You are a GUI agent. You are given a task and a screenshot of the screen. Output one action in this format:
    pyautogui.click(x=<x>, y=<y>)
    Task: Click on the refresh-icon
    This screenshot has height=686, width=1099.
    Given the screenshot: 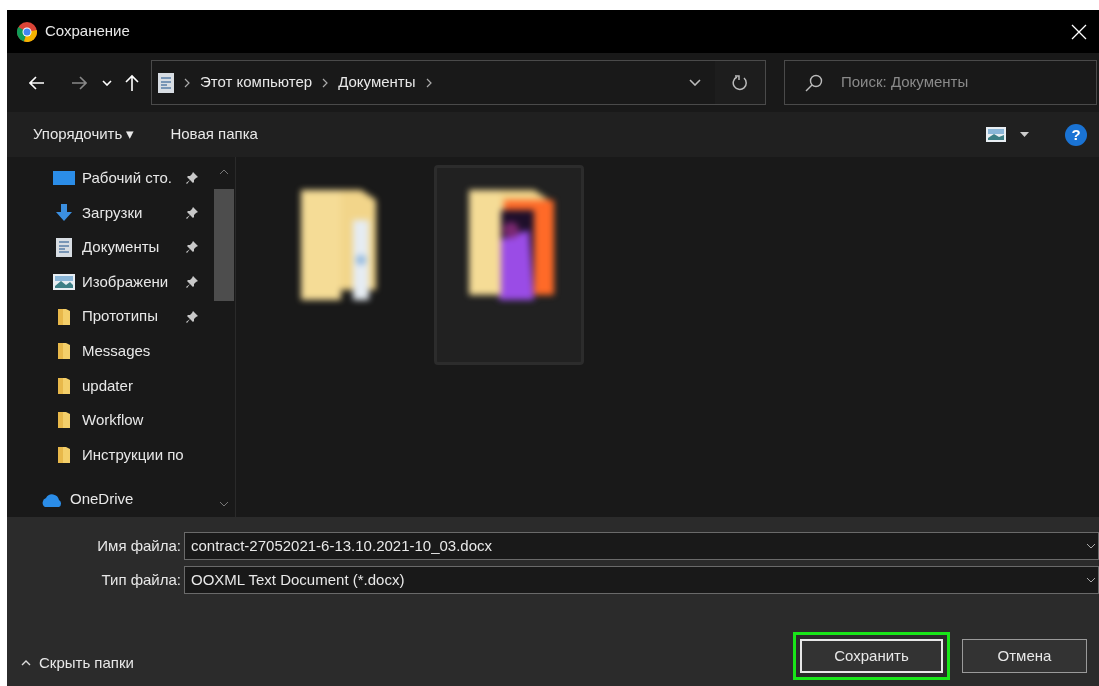 What is the action you would take?
    pyautogui.click(x=740, y=82)
    